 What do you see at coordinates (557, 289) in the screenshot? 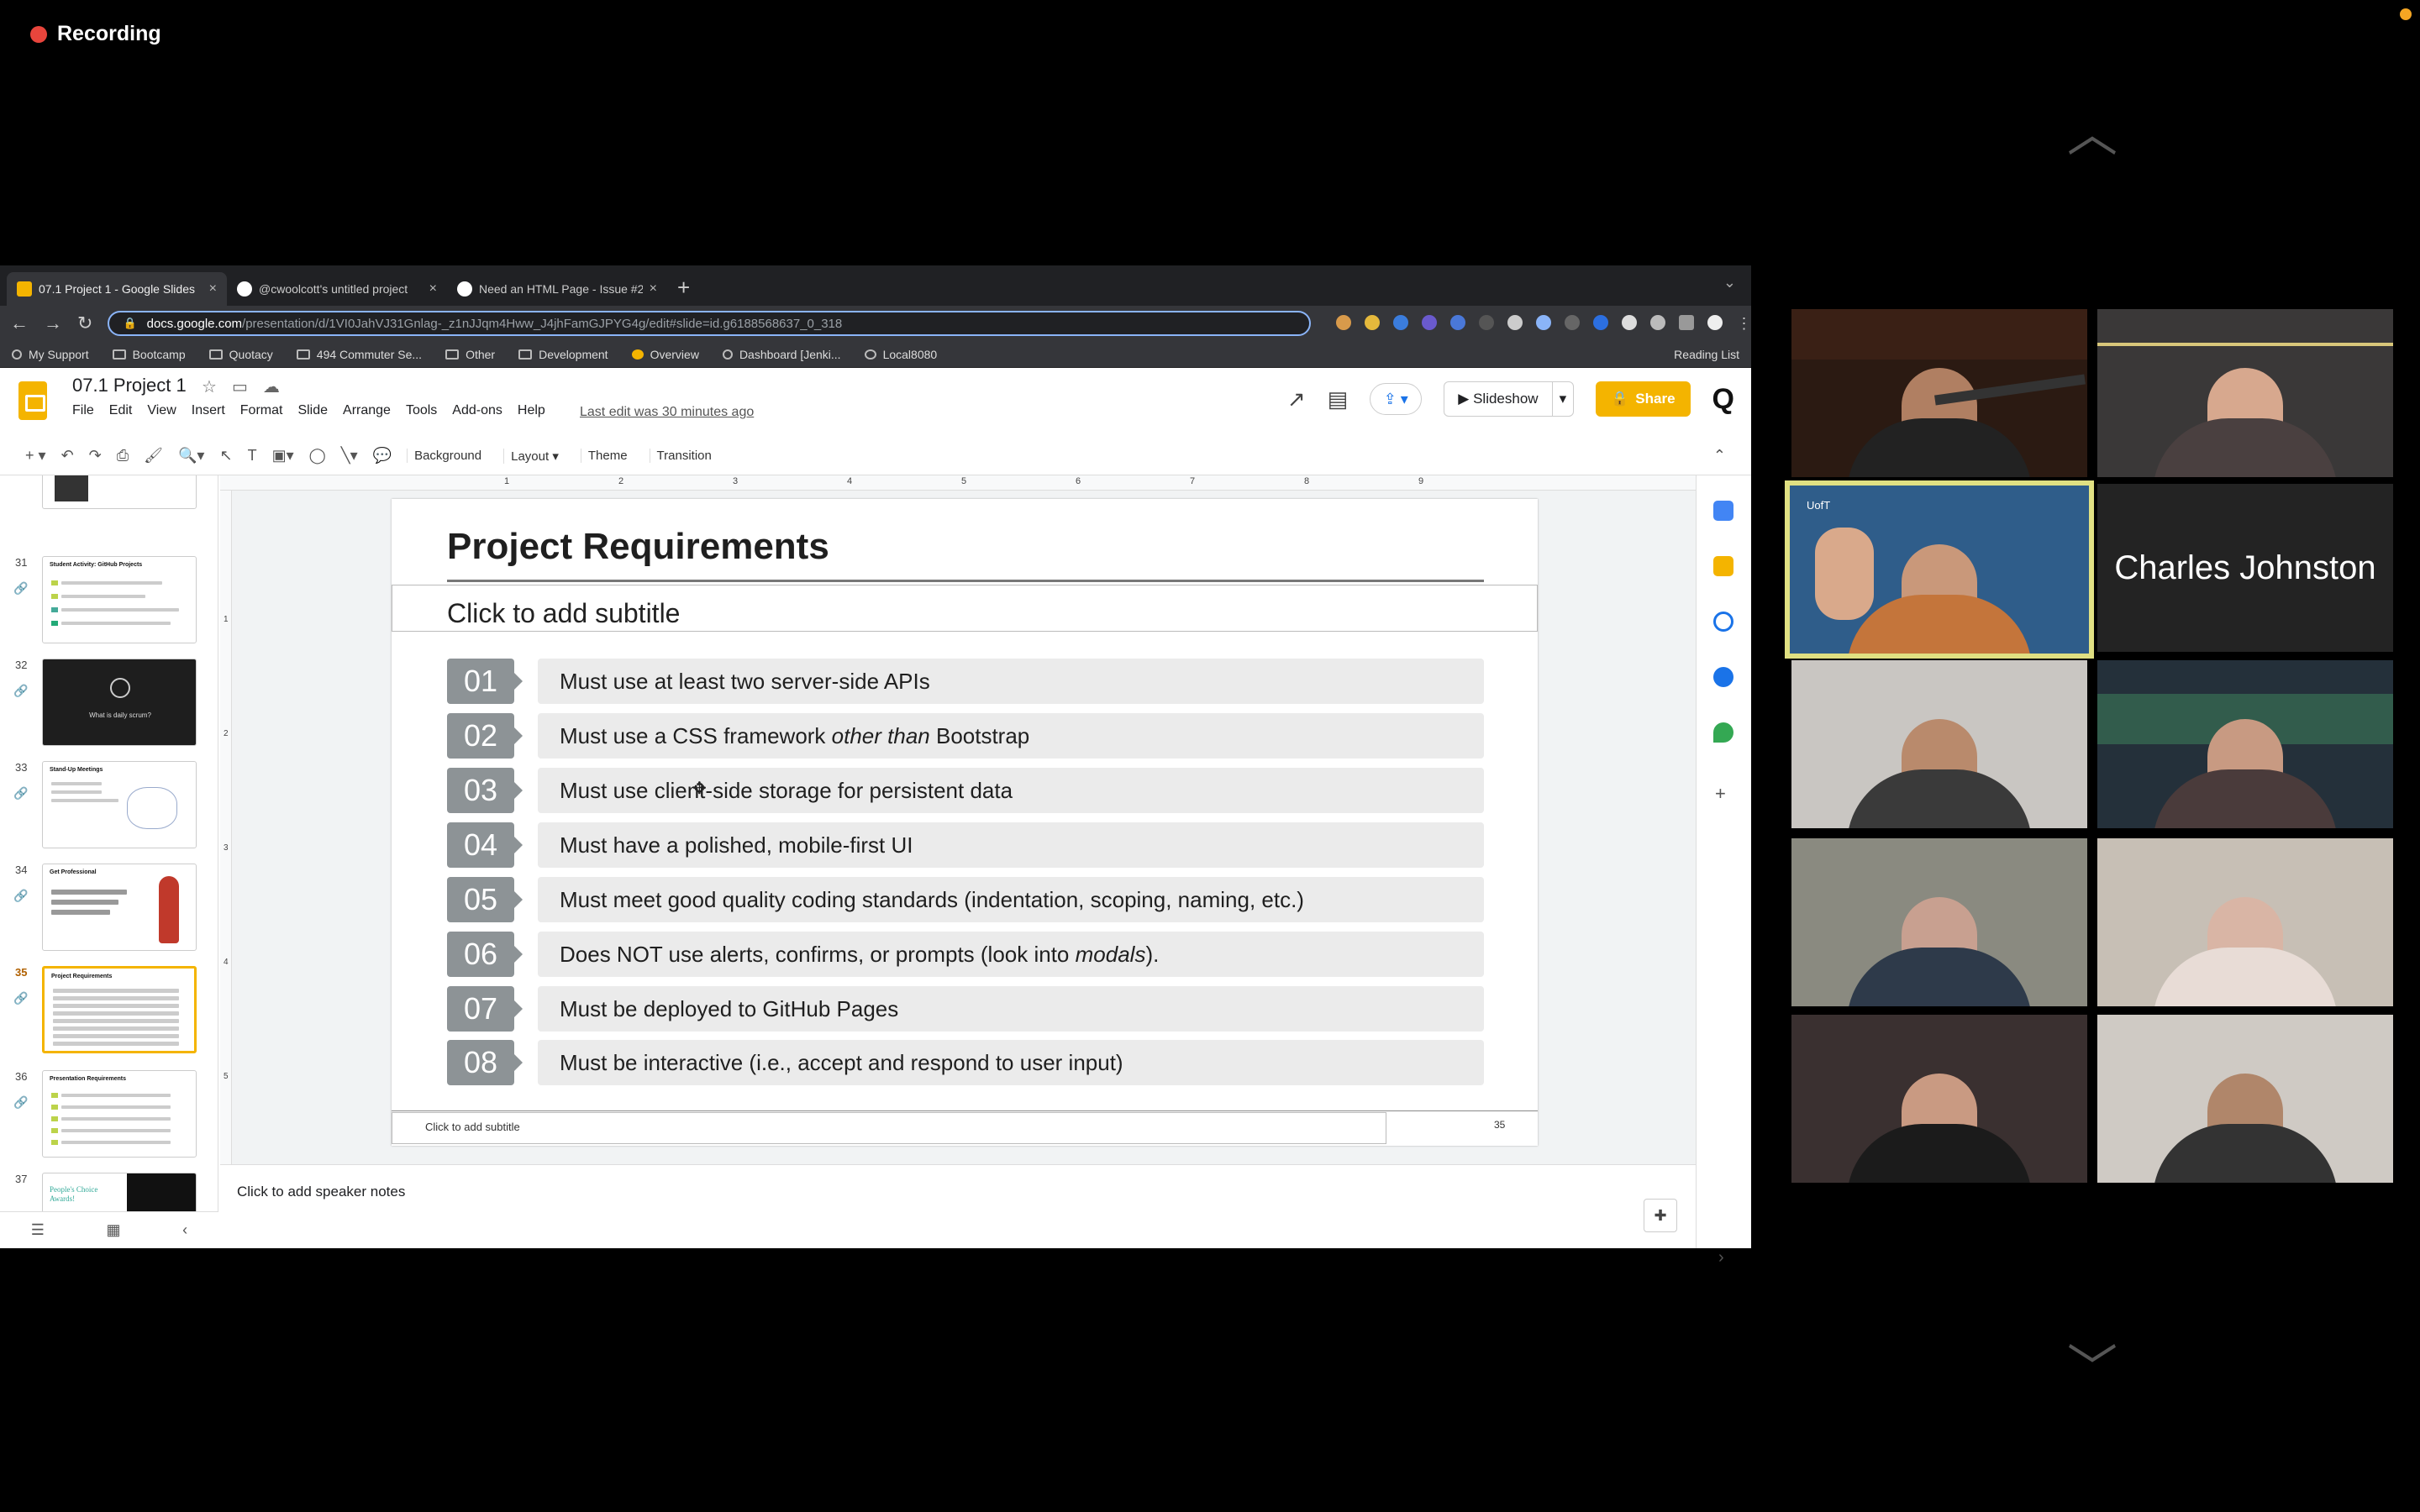
I see `tab-github-issue: Need an HTML Page - Issue #2 ×` at bounding box center [557, 289].